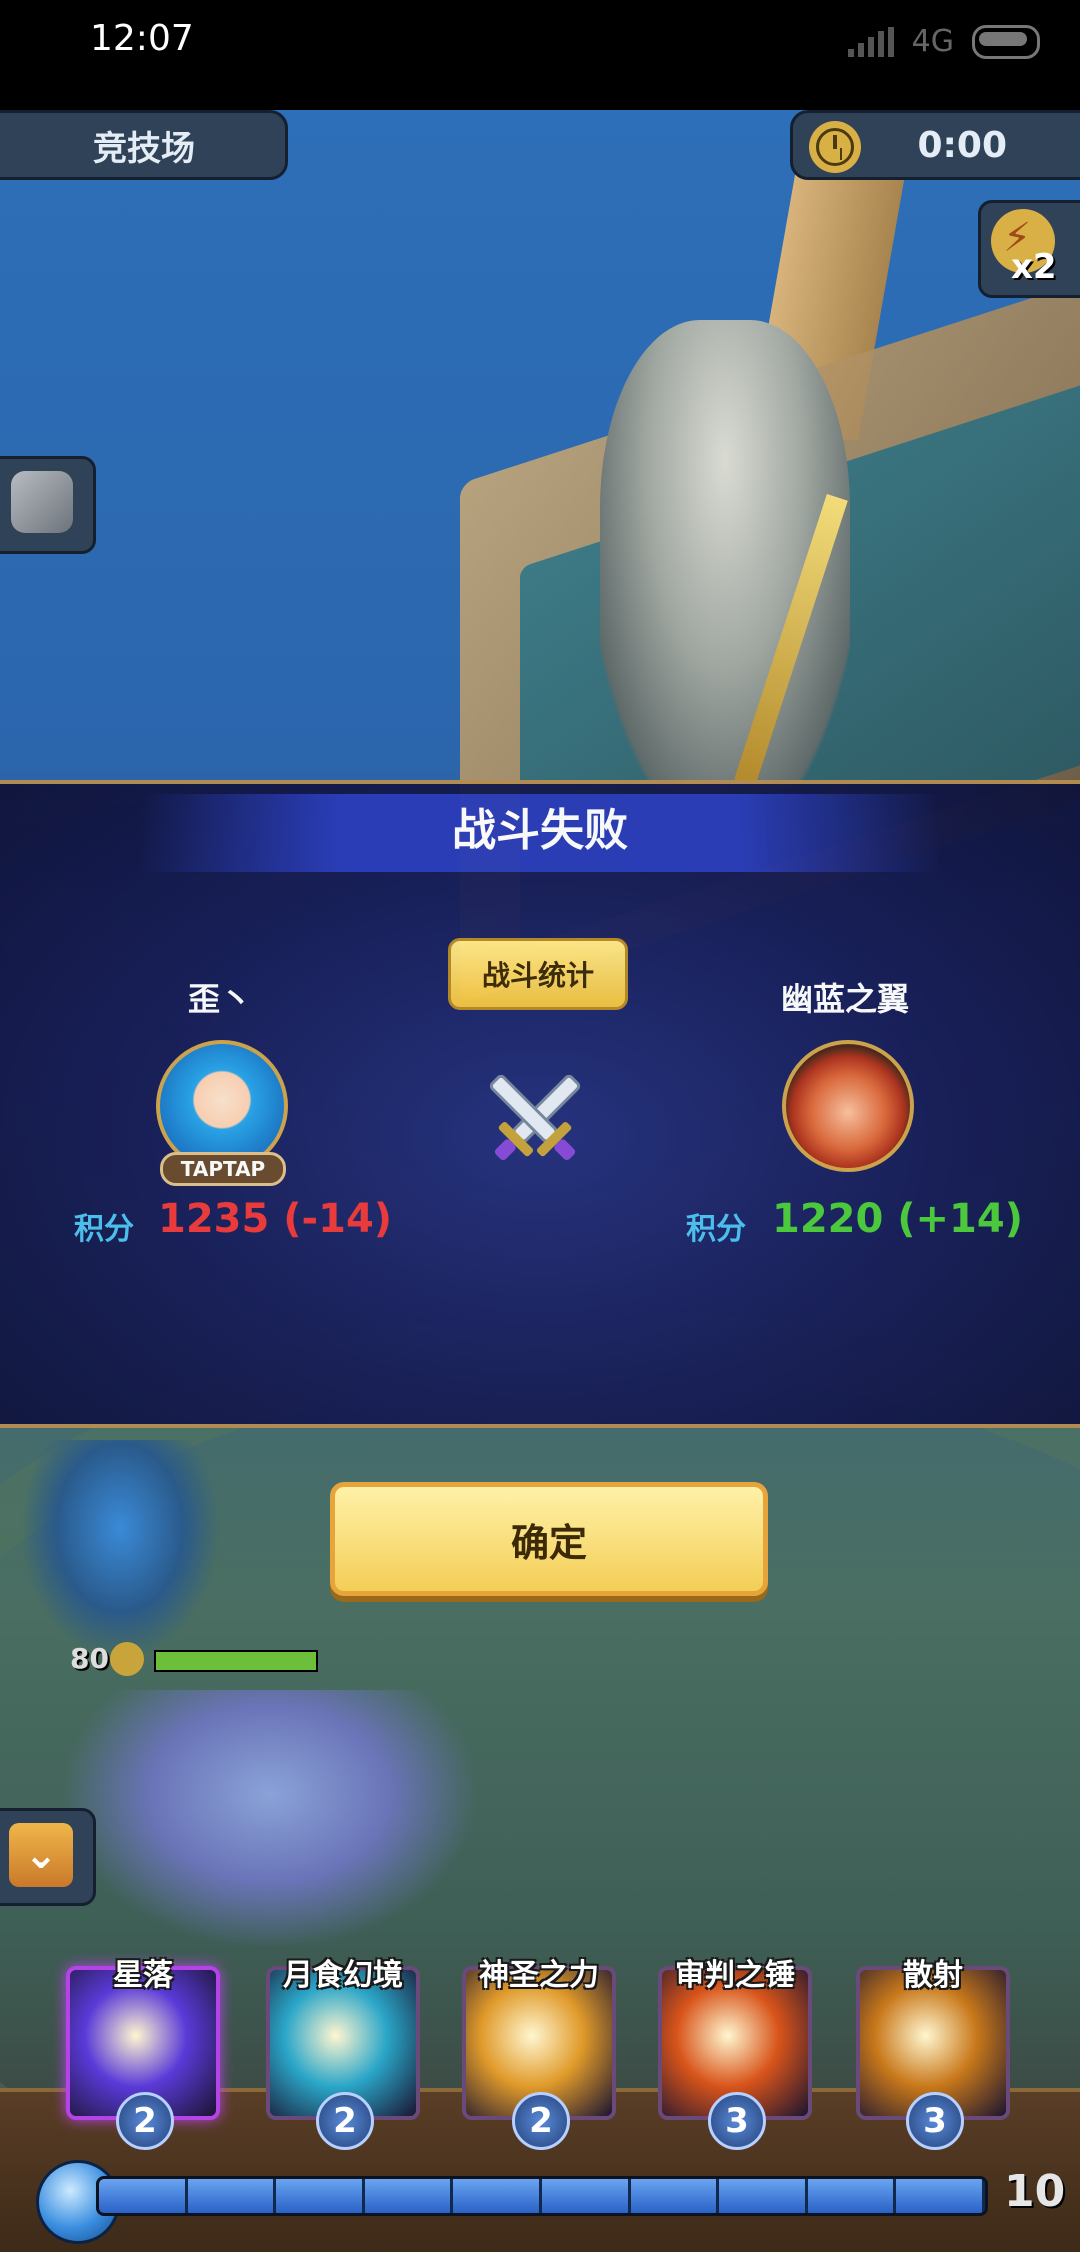  I want to click on glove-icon, so click(42, 502).